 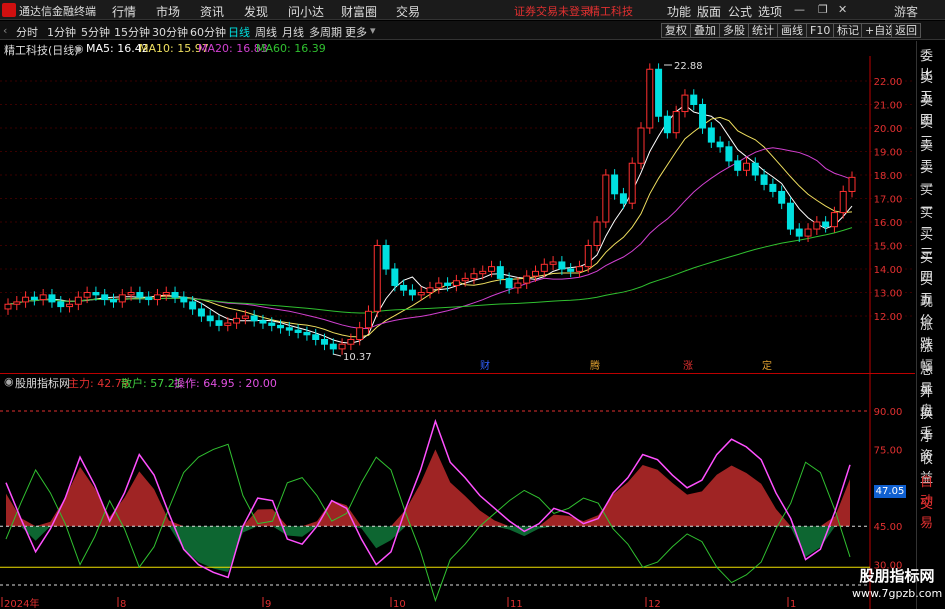 I want to click on menu-markets: 市场, so click(x=168, y=11).